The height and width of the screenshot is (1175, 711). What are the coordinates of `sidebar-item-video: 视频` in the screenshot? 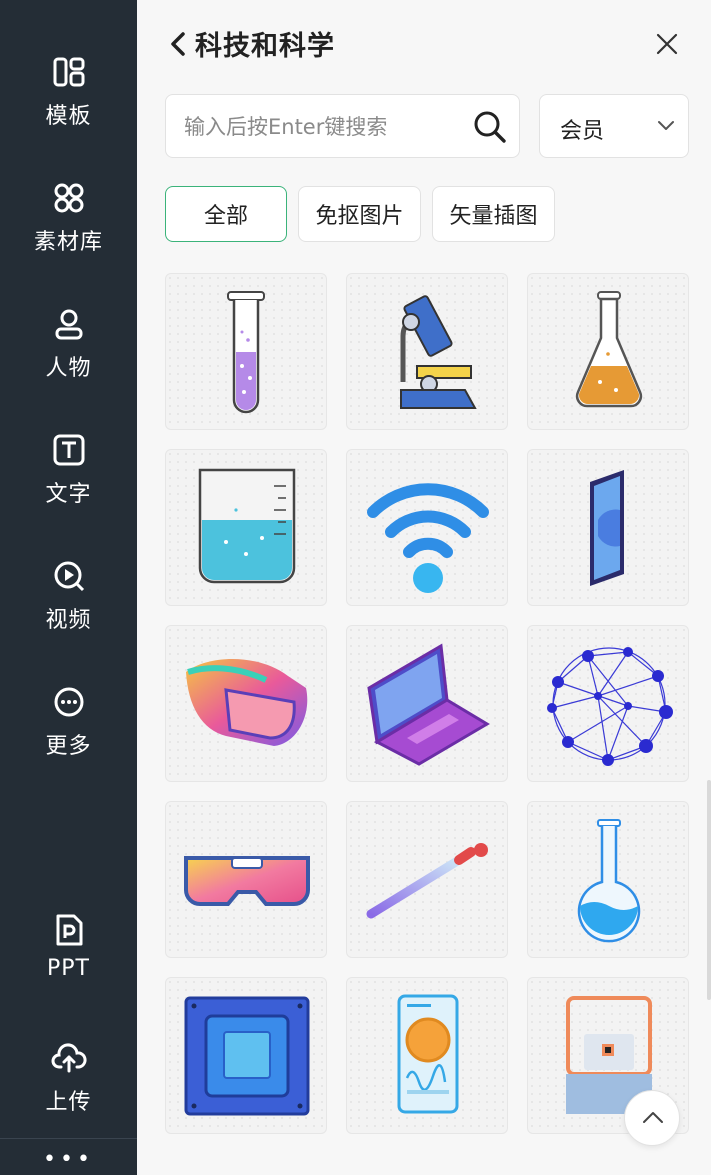 It's located at (68, 611).